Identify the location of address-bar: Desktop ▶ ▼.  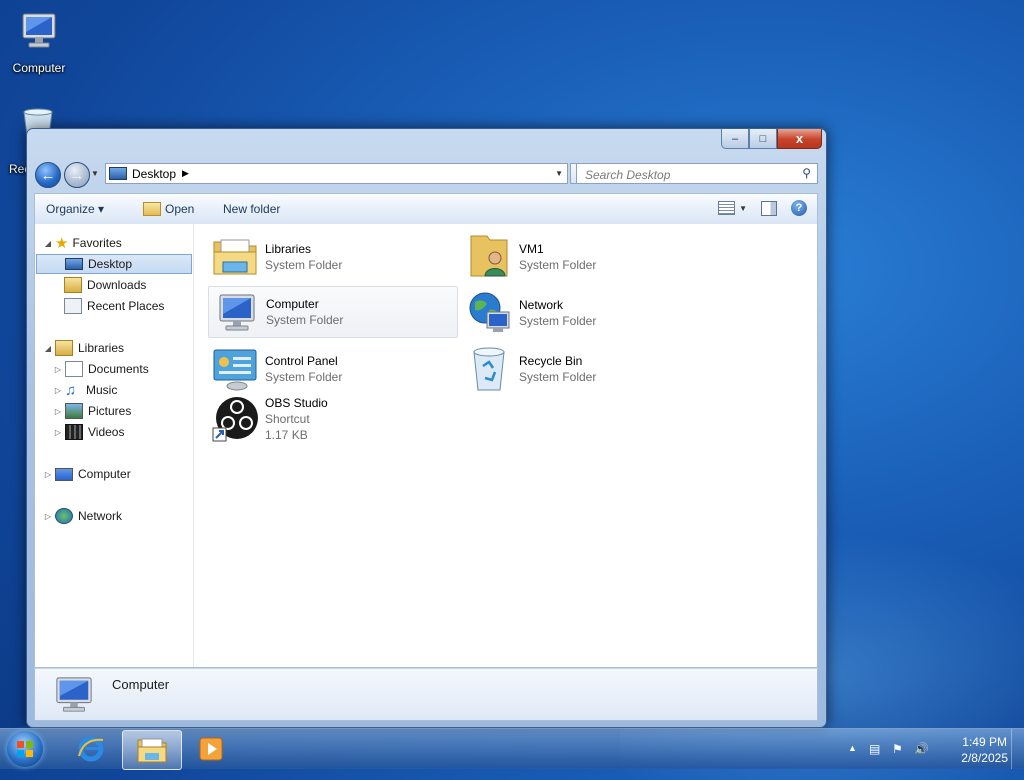
(336, 173).